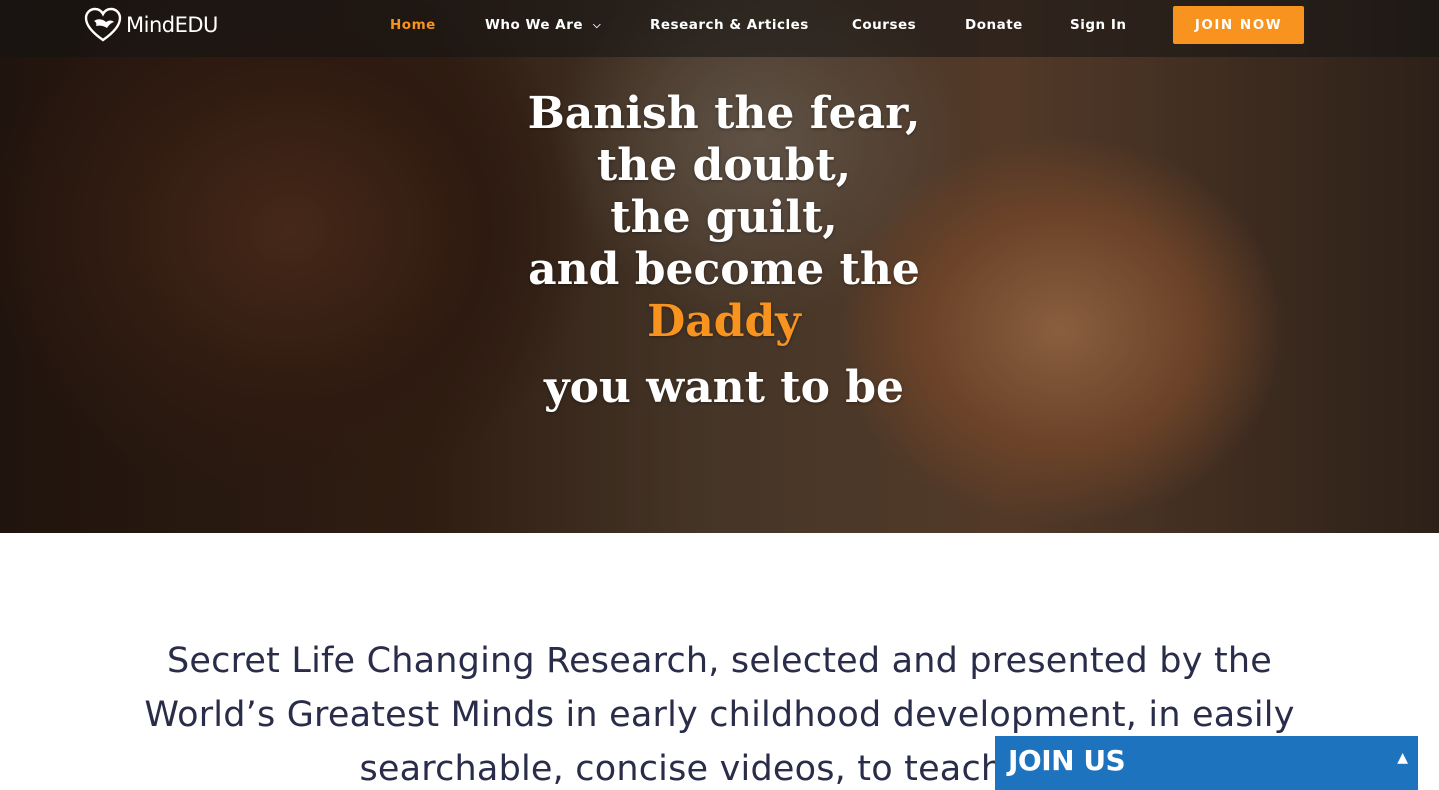  What do you see at coordinates (1067, 760) in the screenshot?
I see `join-us-title: JOIN US` at bounding box center [1067, 760].